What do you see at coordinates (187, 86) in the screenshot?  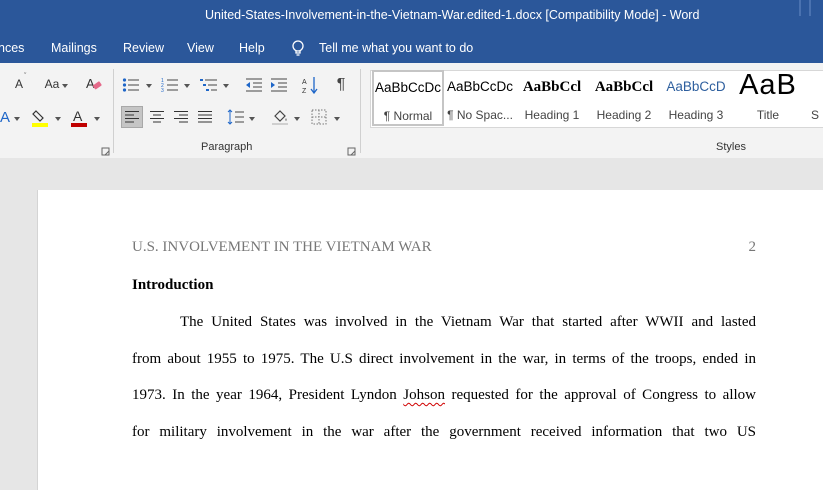 I see `numbering-dropdown-icon` at bounding box center [187, 86].